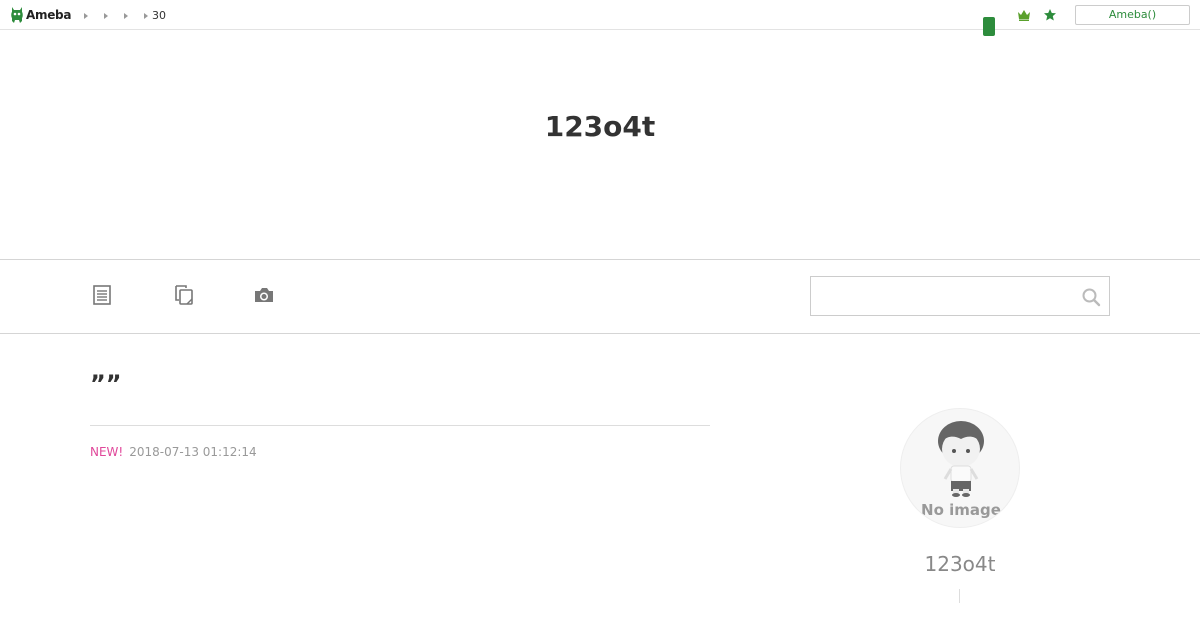  What do you see at coordinates (106, 384) in the screenshot?
I see `entry-title: ””` at bounding box center [106, 384].